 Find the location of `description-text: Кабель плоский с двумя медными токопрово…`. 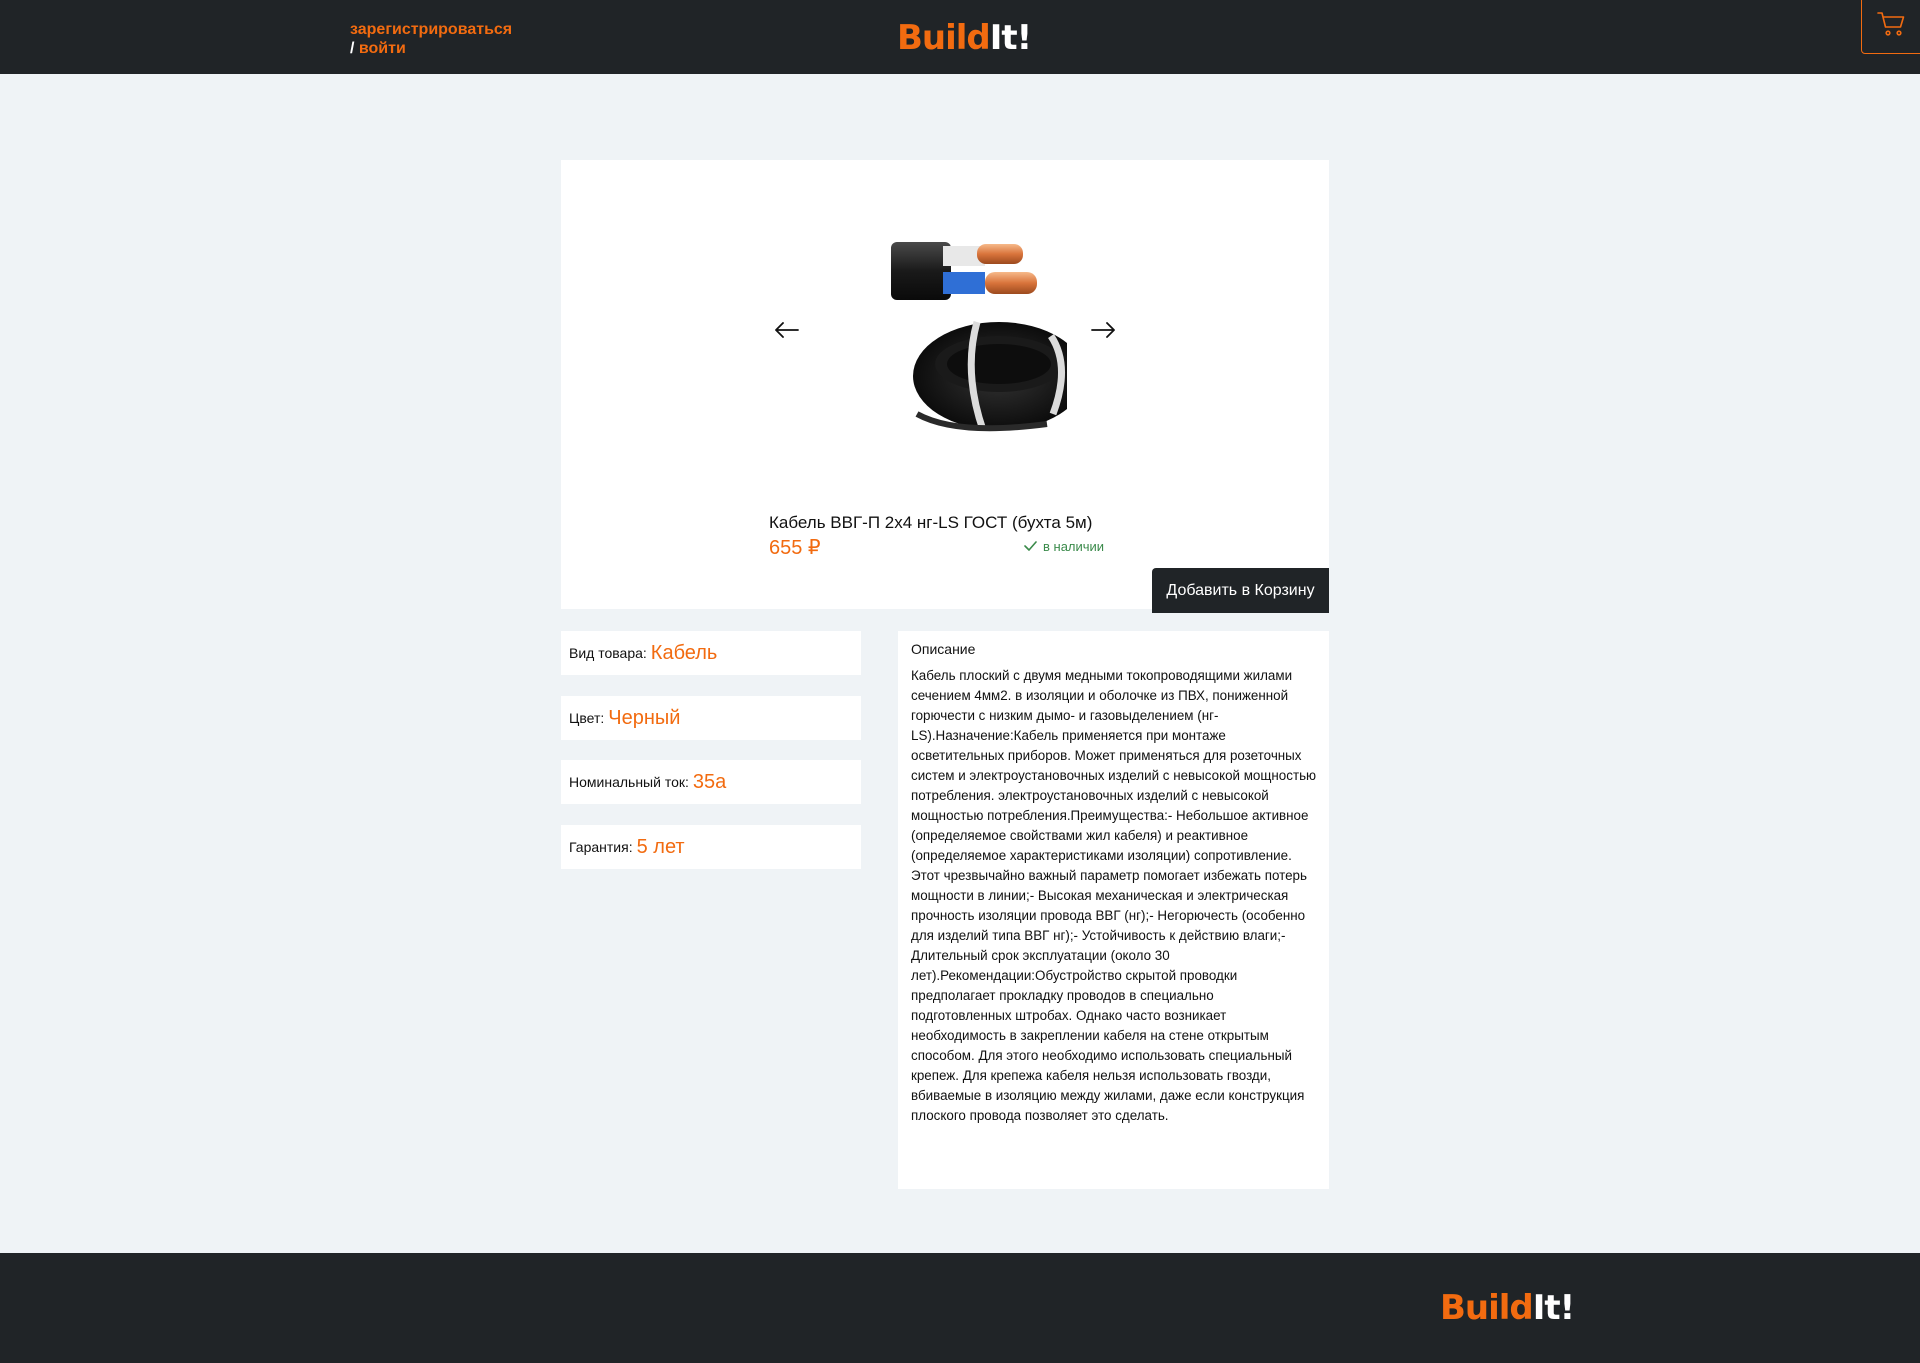

description-text: Кабель плоский с двумя медными токопрово… is located at coordinates (1114, 895).